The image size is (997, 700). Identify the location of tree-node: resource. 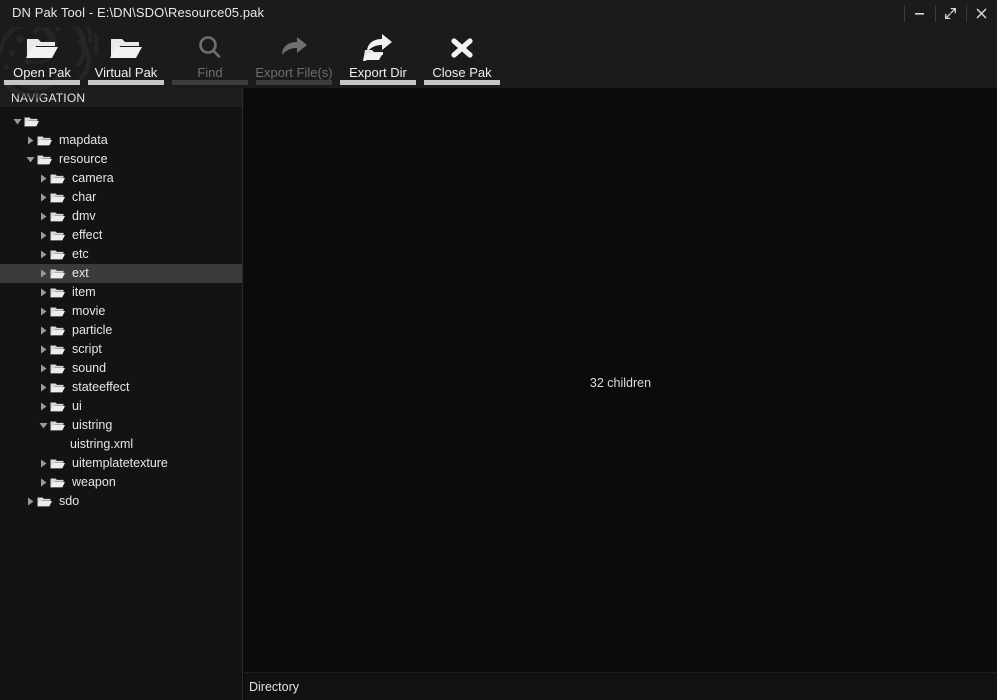
(121, 159).